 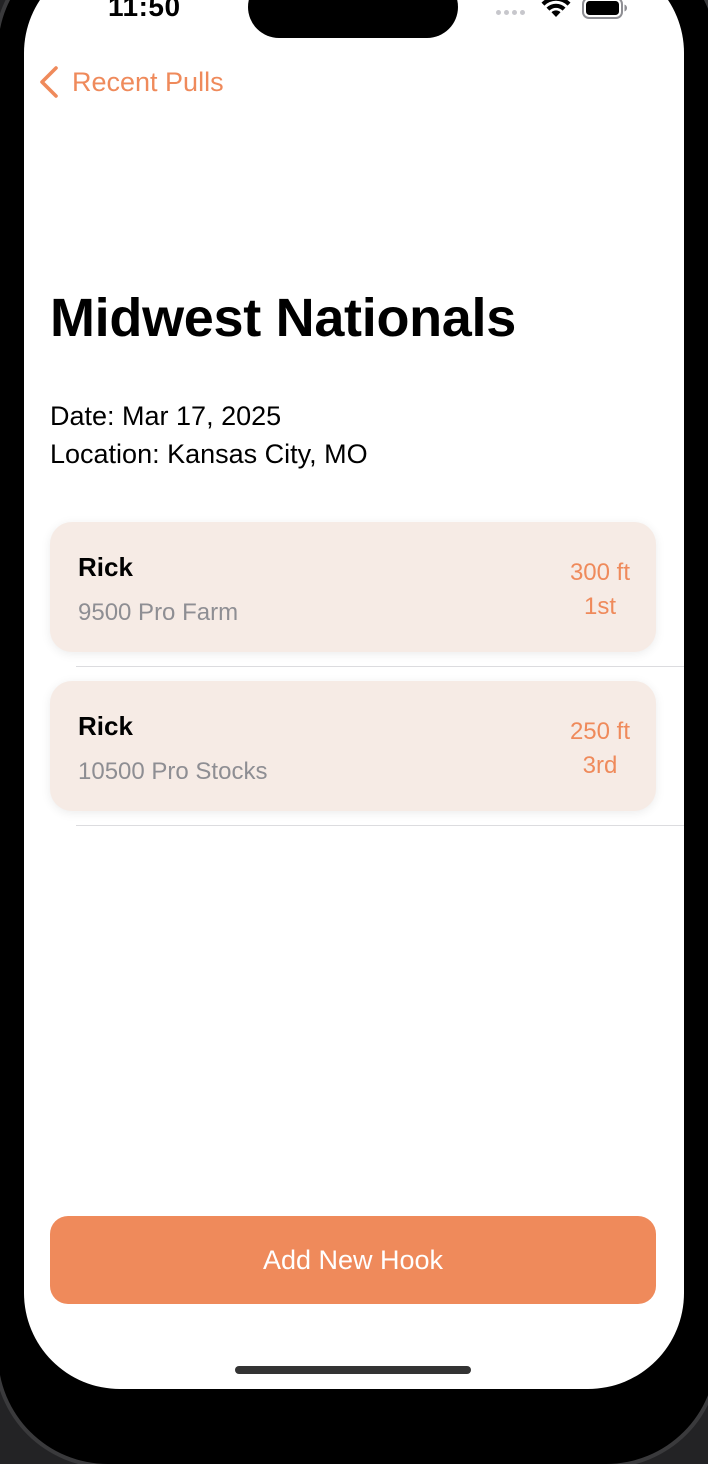 I want to click on hook-distance: 300 ft, so click(x=599, y=572).